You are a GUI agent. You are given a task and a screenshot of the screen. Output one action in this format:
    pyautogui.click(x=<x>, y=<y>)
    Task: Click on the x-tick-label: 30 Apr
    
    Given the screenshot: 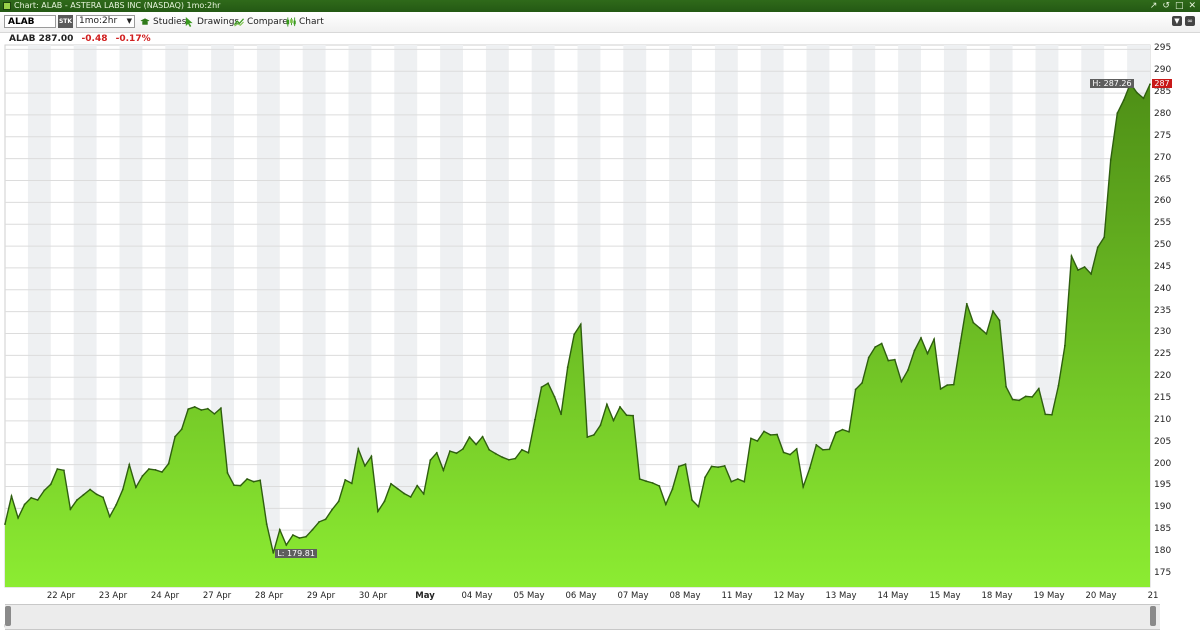 What is the action you would take?
    pyautogui.click(x=373, y=596)
    